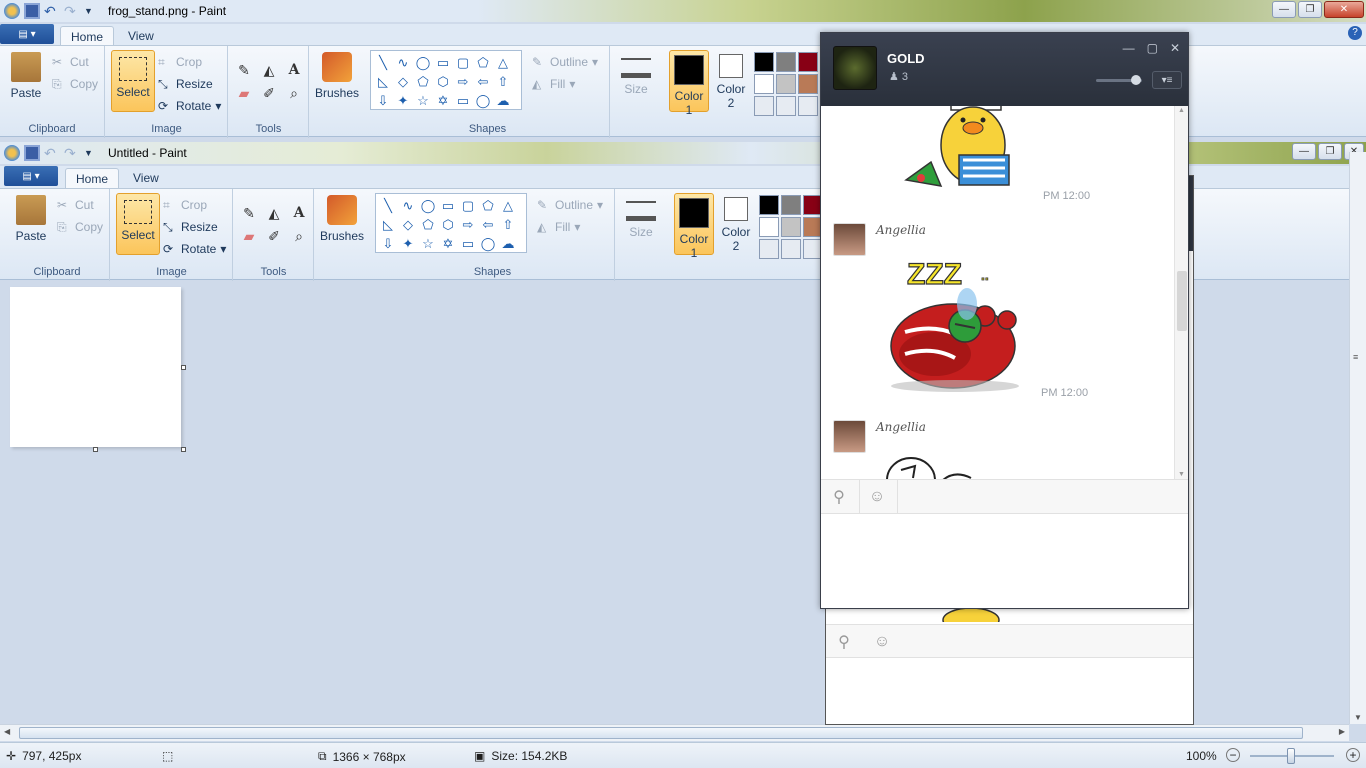 This screenshot has width=1366, height=768. Describe the element at coordinates (138, 224) in the screenshot. I see `select-button: Select` at that location.